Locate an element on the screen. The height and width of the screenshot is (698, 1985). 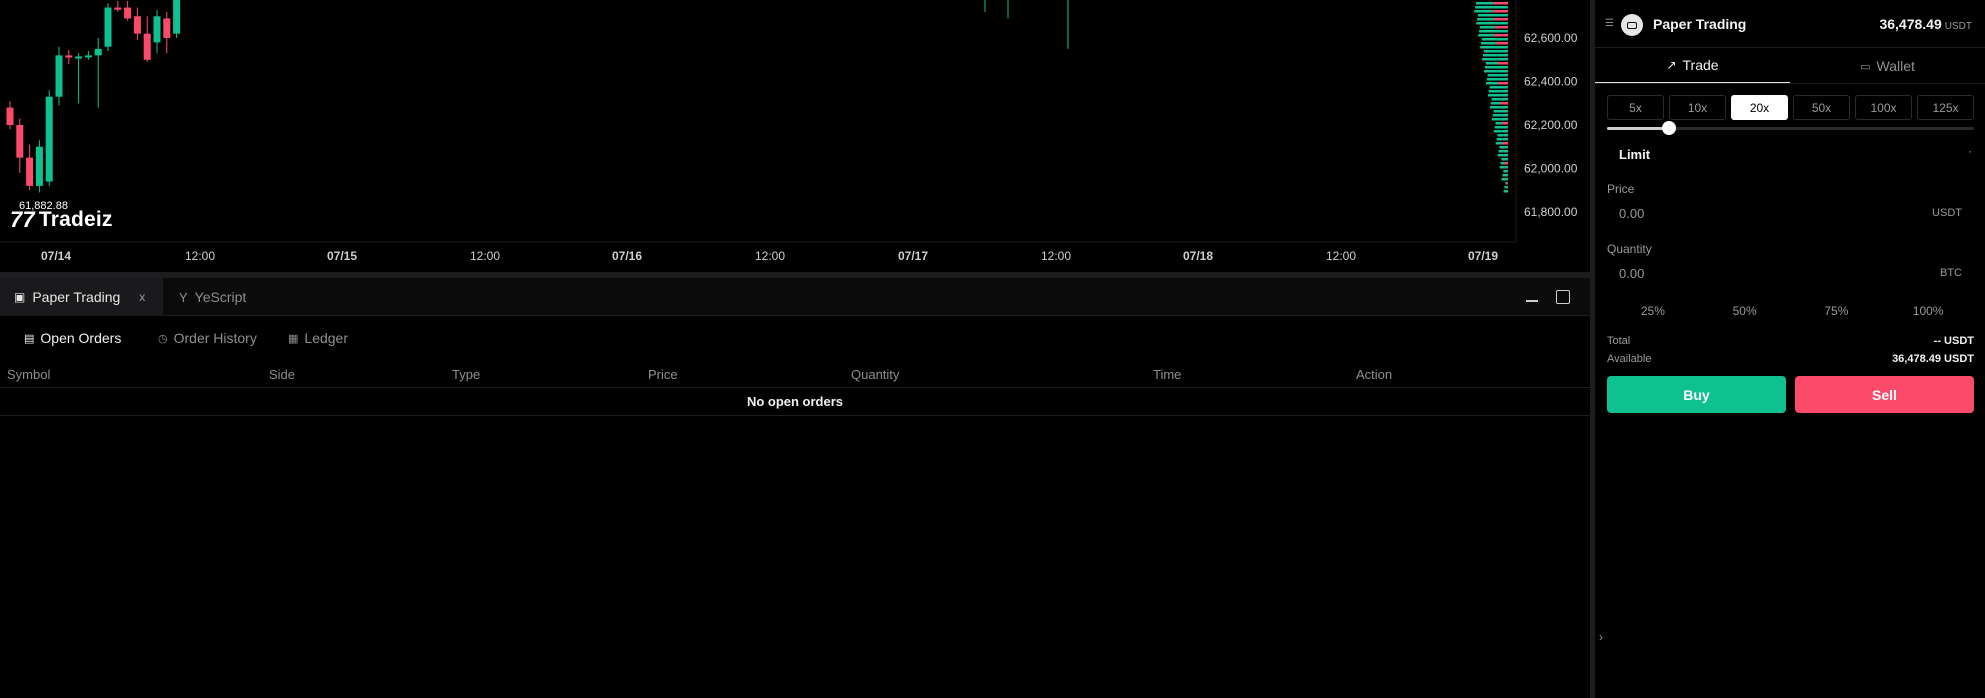
price-tick-label: 62,400.00 is located at coordinates (1551, 82).